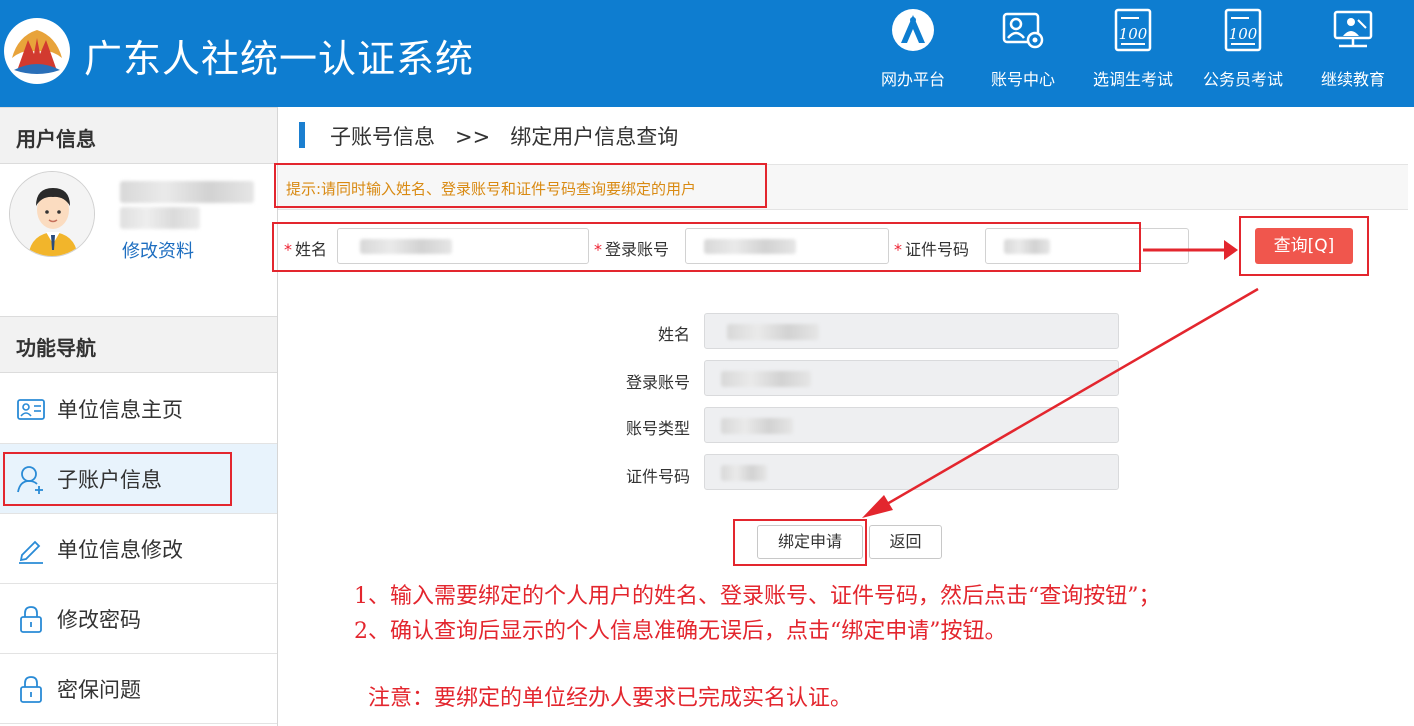  Describe the element at coordinates (1352, 79) in the screenshot. I see `nav-label: 继续教育` at that location.